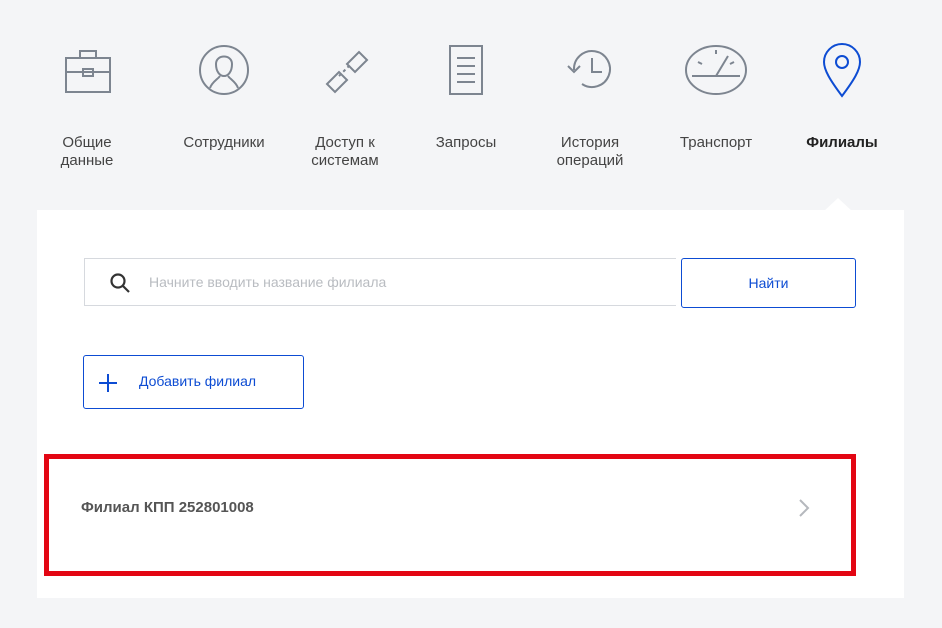 The image size is (942, 628). I want to click on nav-item-requests: Запросы, so click(466, 100).